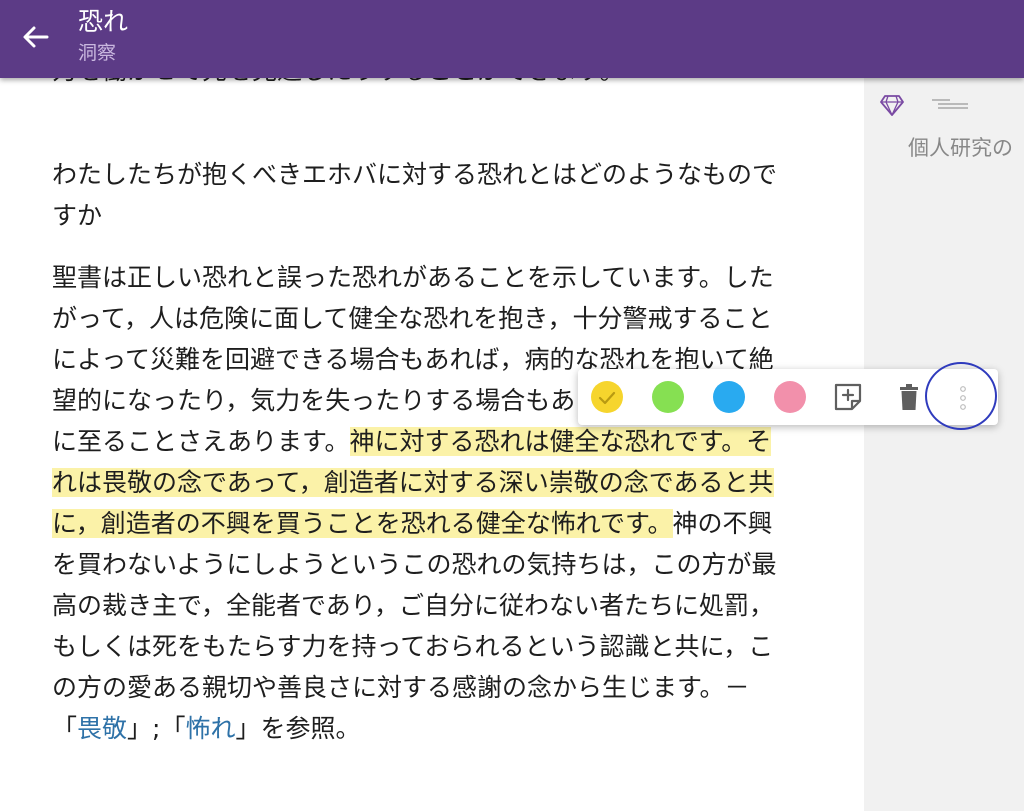 The image size is (1024, 811). What do you see at coordinates (950, 106) in the screenshot?
I see `lines-icon` at bounding box center [950, 106].